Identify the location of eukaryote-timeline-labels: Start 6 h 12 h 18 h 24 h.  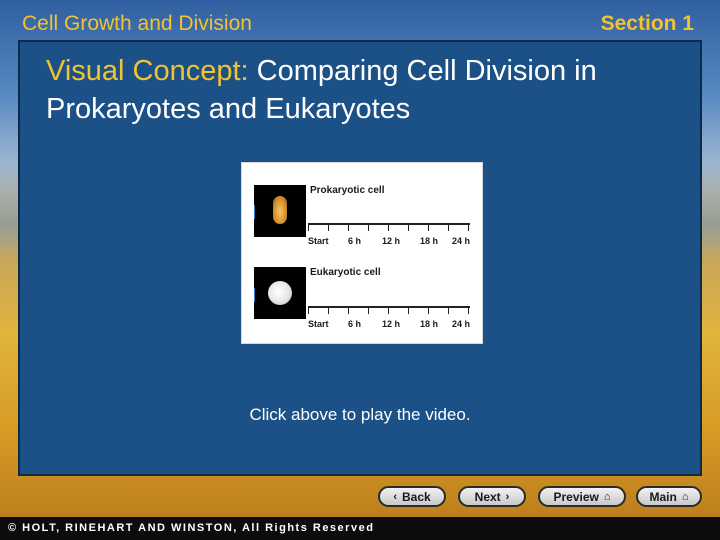
(390, 325).